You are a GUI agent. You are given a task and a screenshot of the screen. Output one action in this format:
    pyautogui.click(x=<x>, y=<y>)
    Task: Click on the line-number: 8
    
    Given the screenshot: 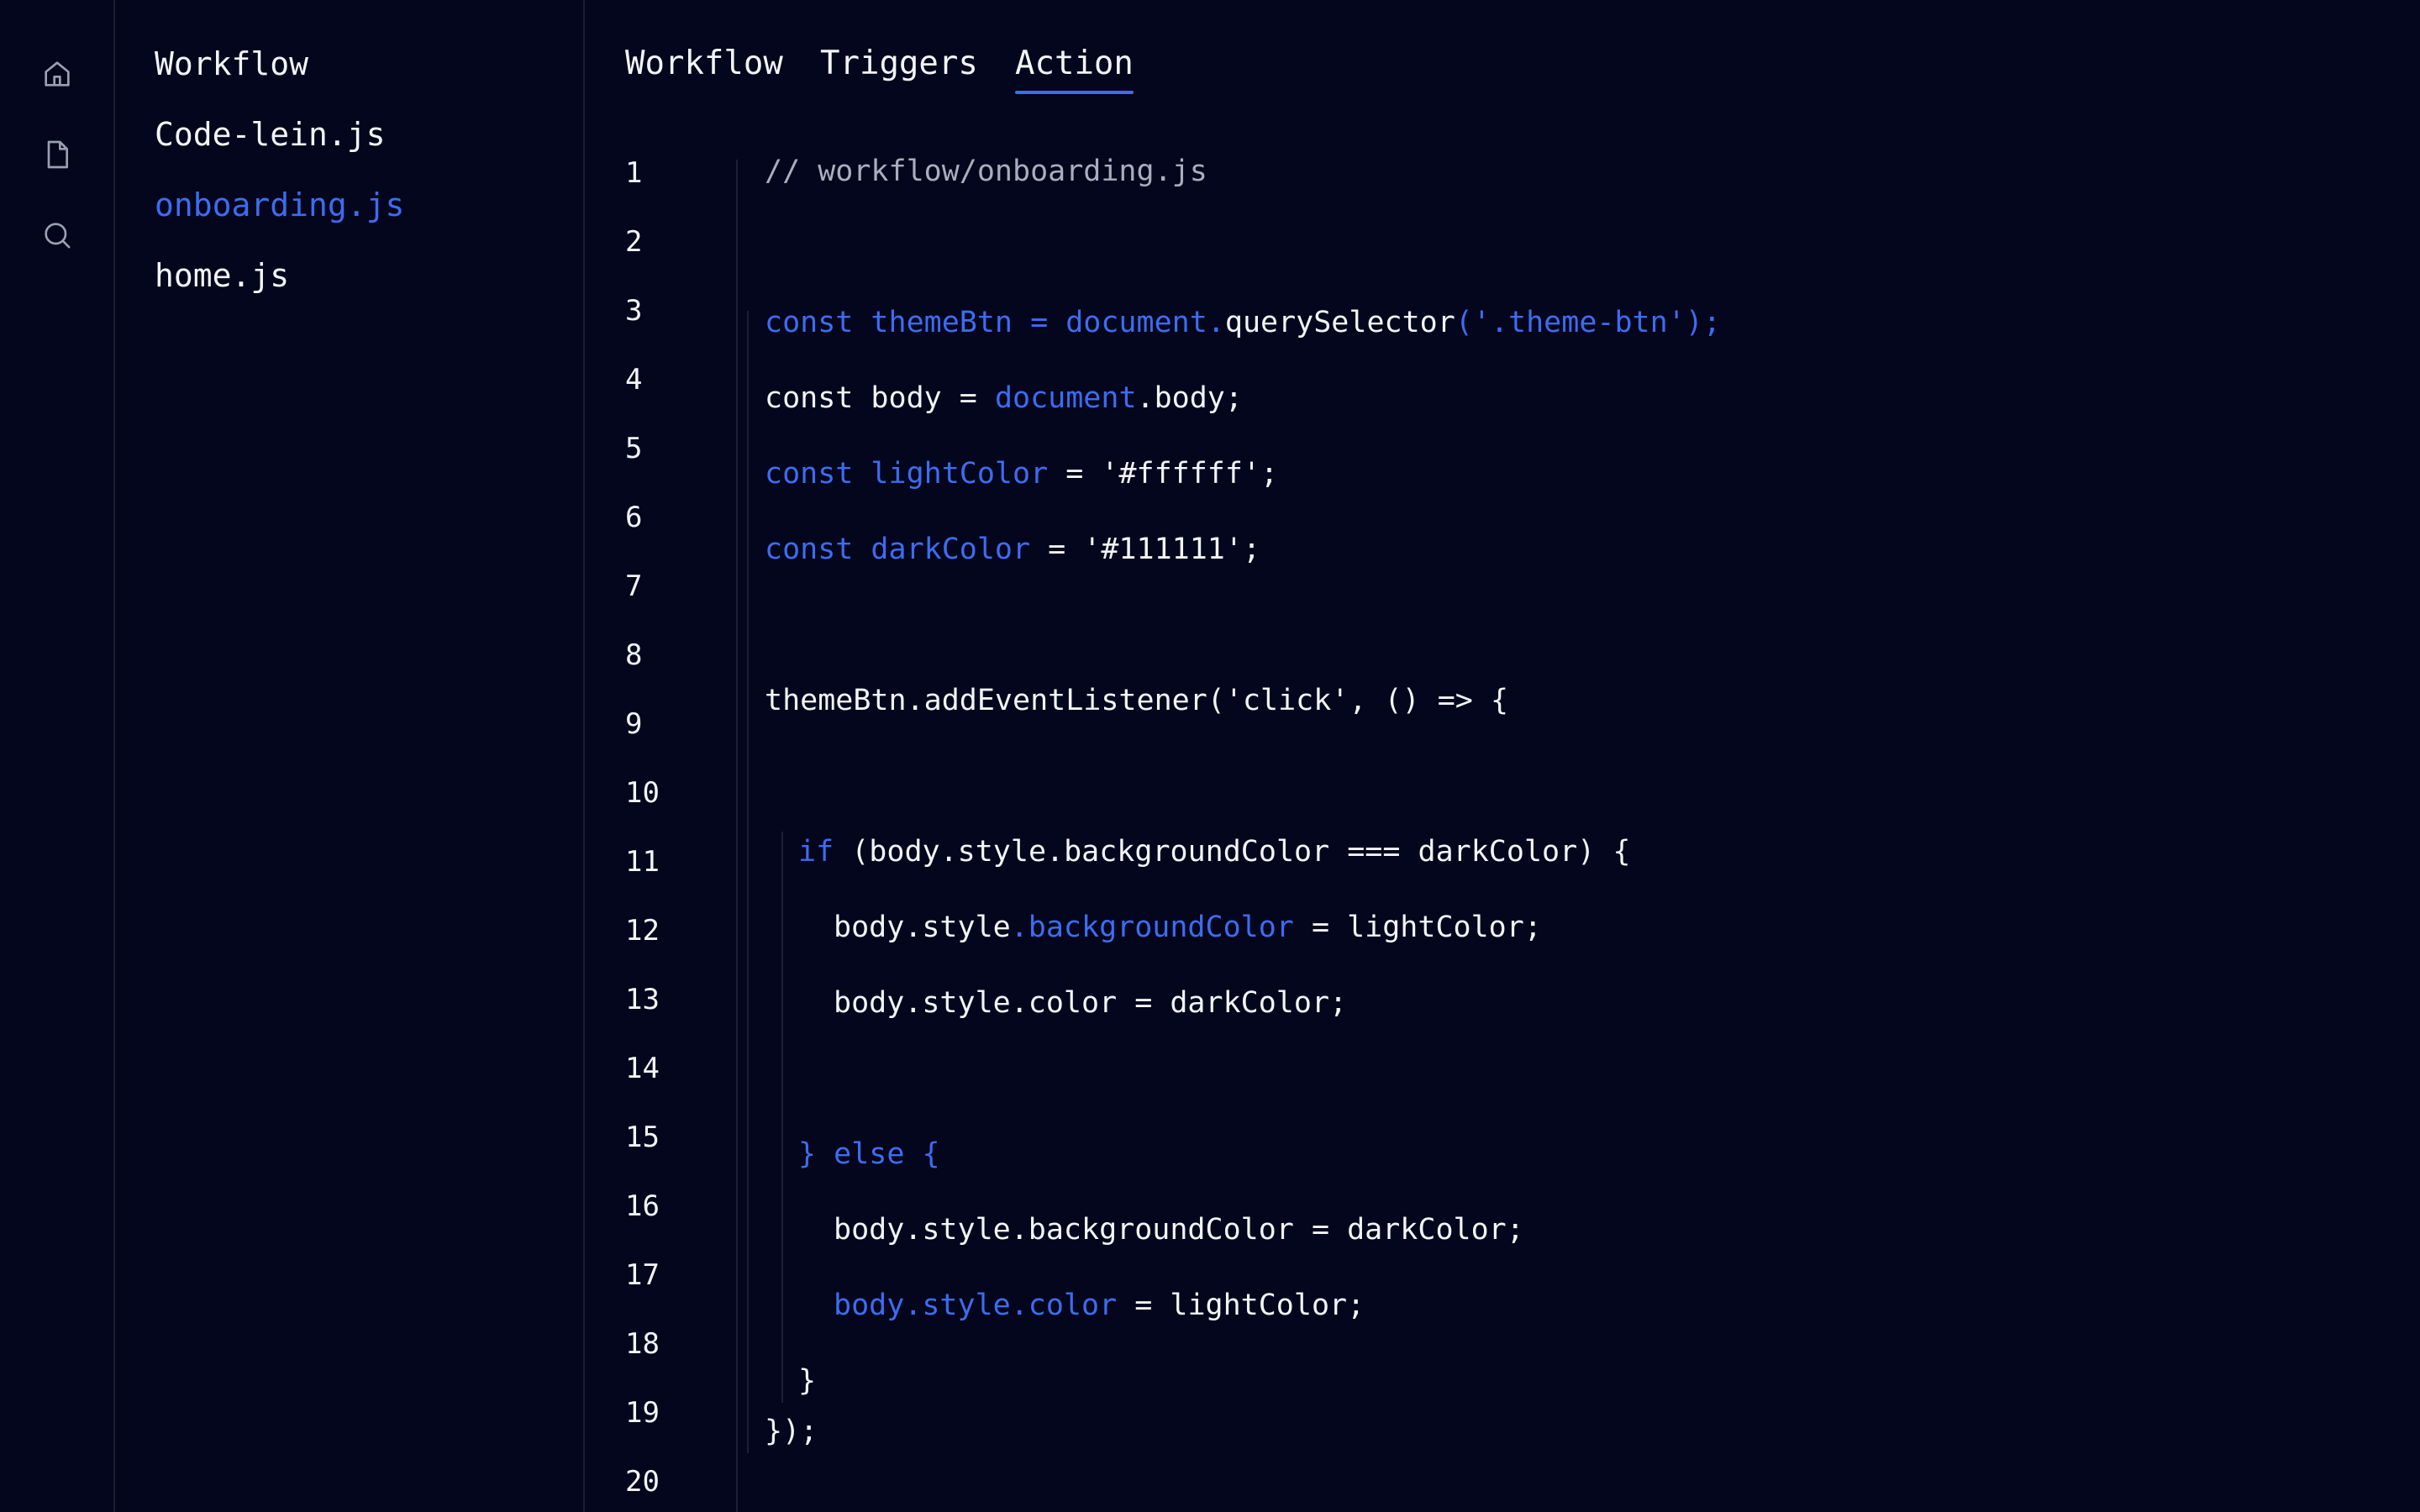 What is the action you would take?
    pyautogui.click(x=634, y=655)
    